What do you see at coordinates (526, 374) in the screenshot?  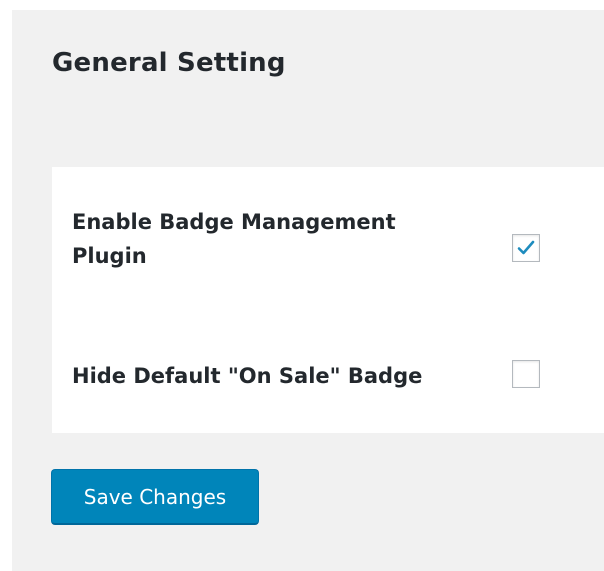 I see `hide-default-on-sale-badge-checkbox` at bounding box center [526, 374].